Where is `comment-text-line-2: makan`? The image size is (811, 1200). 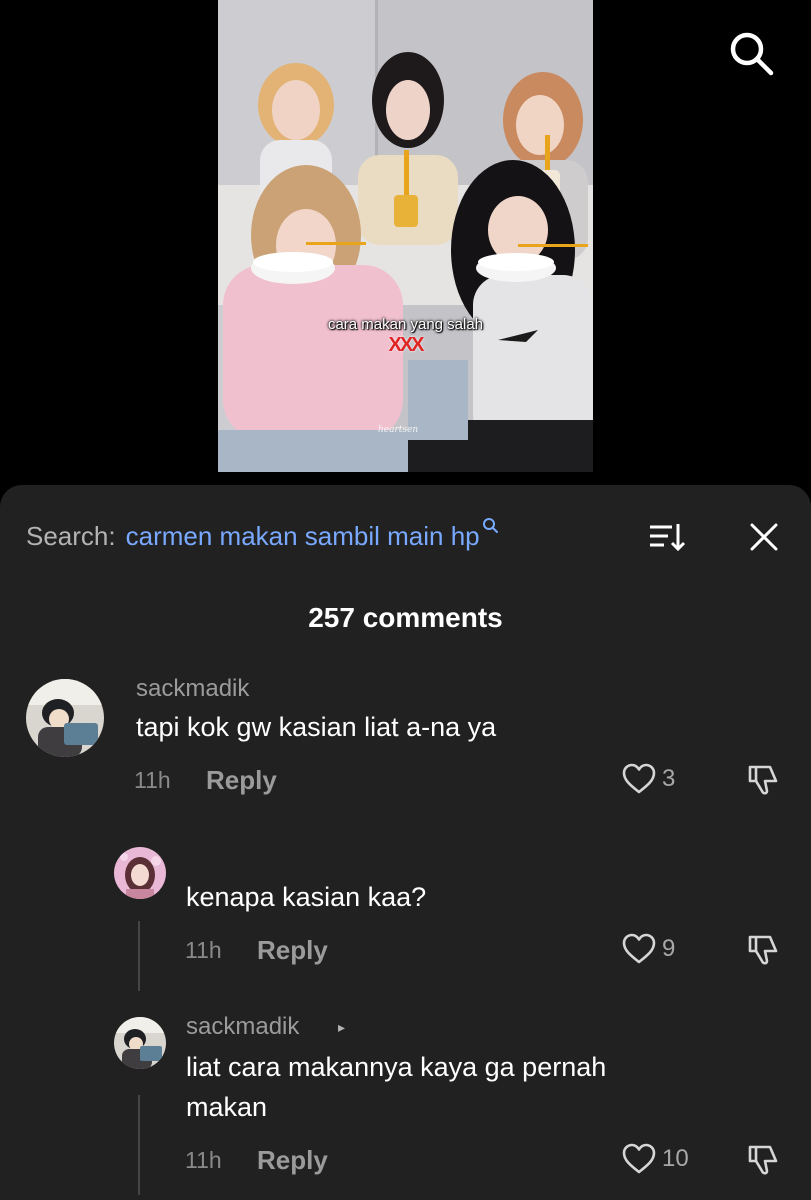 comment-text-line-2: makan is located at coordinates (227, 1107).